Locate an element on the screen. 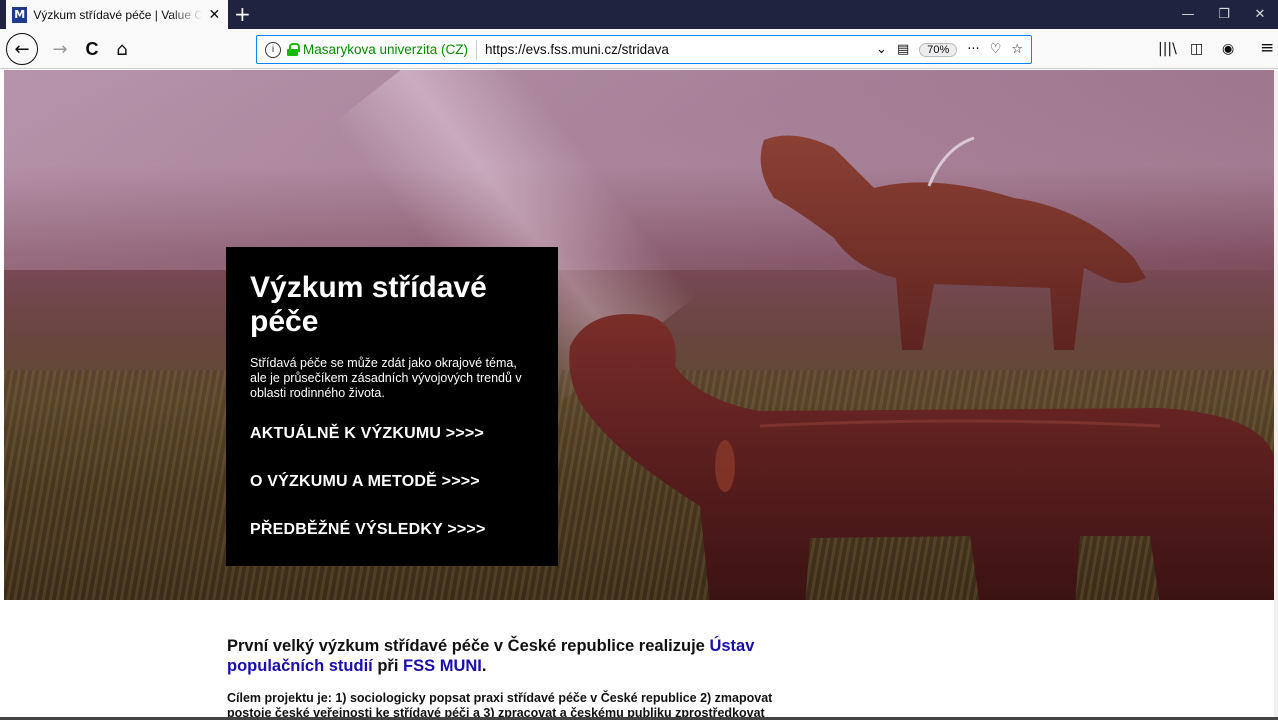  muni-favicon-icon: M is located at coordinates (20, 14).